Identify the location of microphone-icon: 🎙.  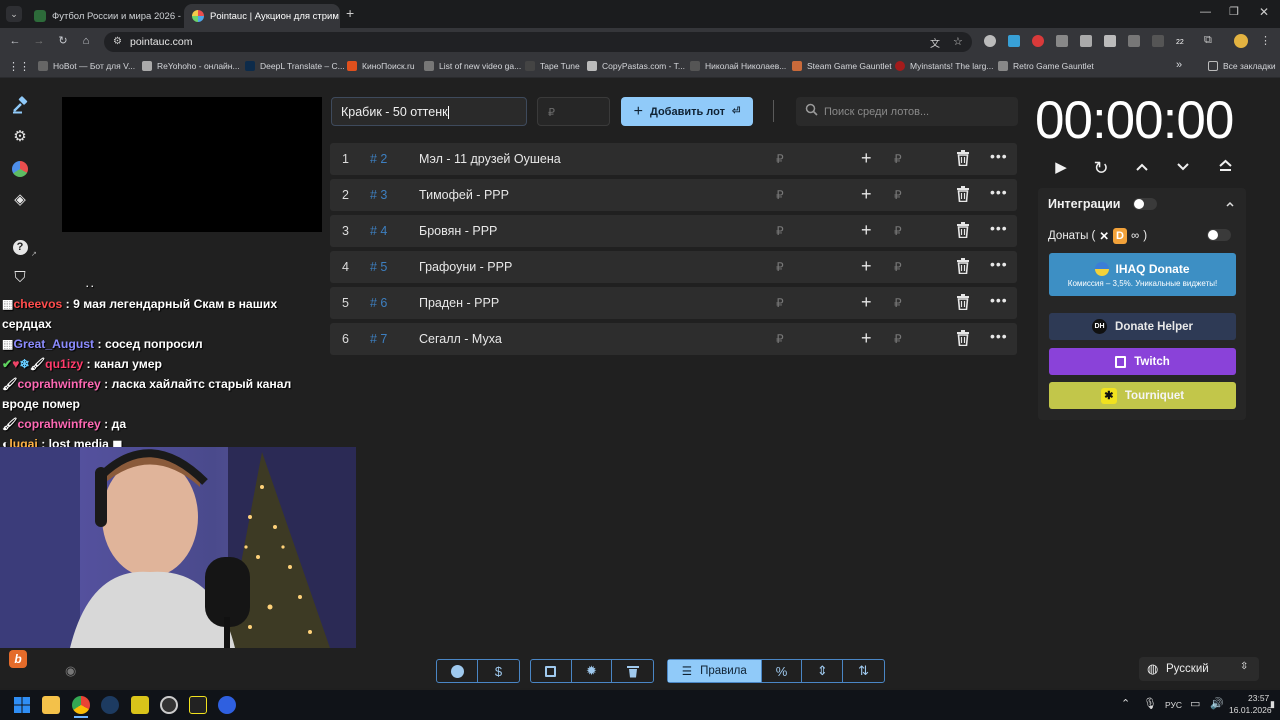
(1150, 703).